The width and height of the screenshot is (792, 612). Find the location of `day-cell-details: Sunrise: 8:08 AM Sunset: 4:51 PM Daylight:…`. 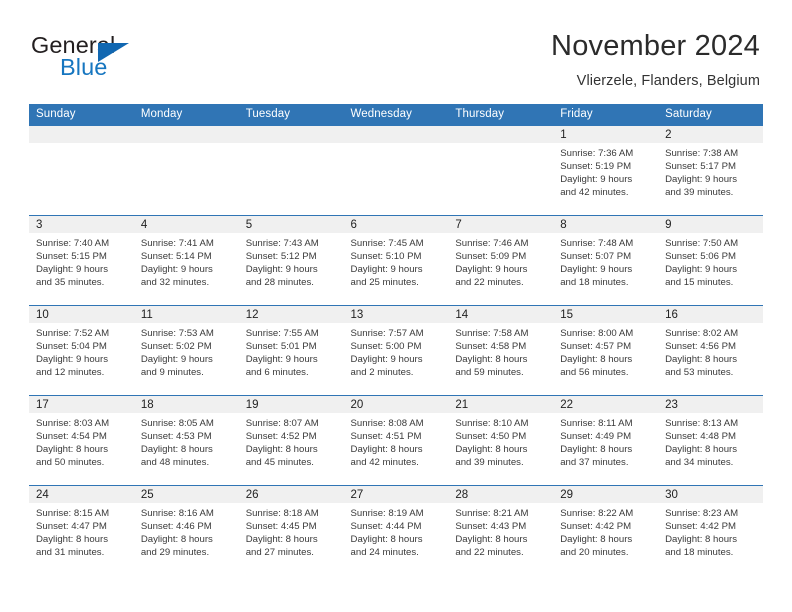

day-cell-details: Sunrise: 8:08 AM Sunset: 4:51 PM Daylight:… is located at coordinates (396, 441).